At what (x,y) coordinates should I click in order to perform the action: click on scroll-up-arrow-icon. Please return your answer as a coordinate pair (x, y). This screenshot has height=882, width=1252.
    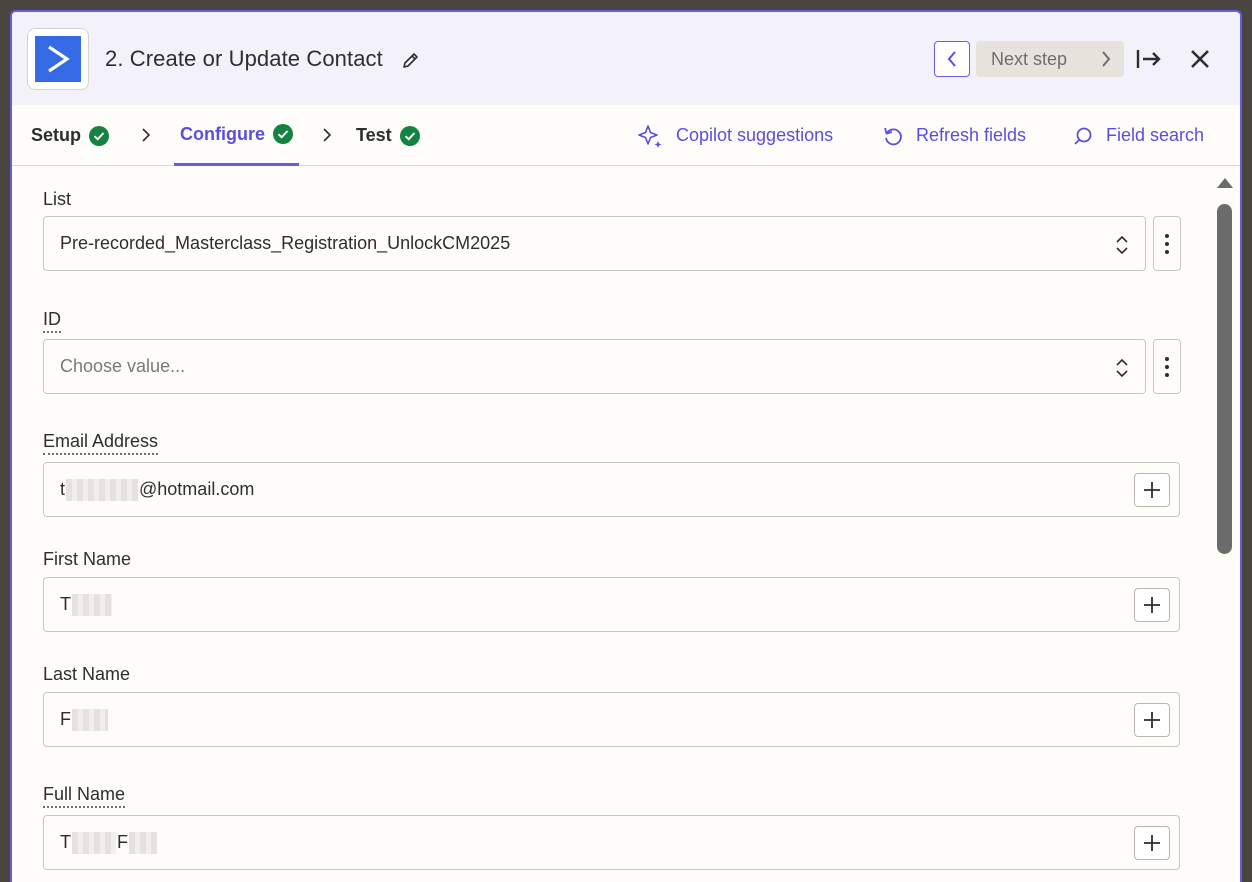
    Looking at the image, I should click on (1225, 183).